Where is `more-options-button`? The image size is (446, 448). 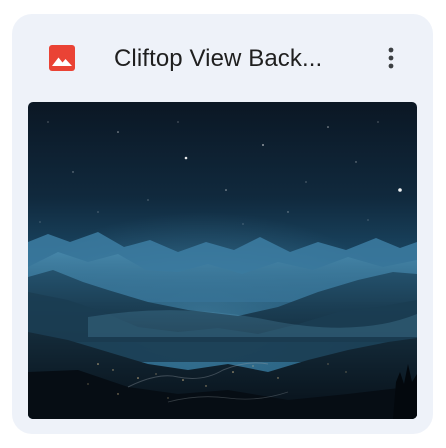
more-options-button is located at coordinates (391, 60).